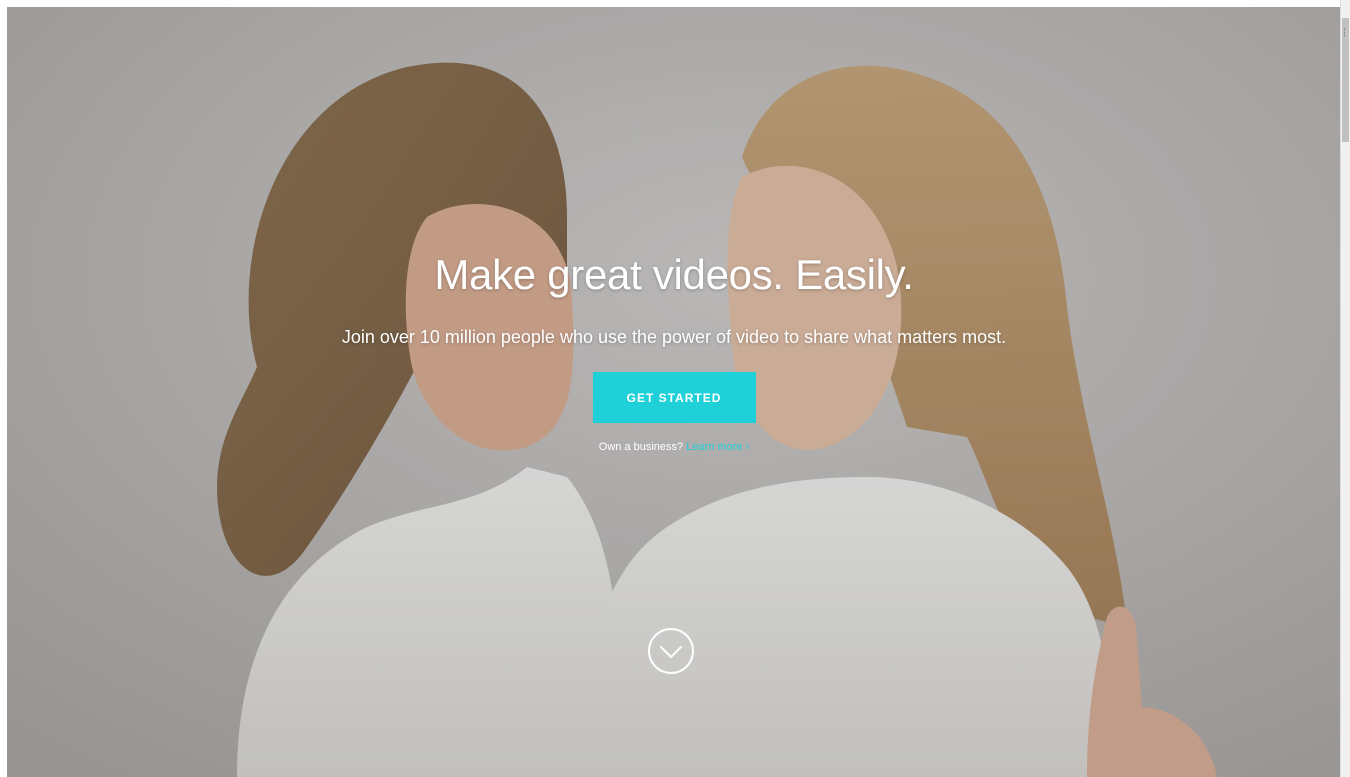  Describe the element at coordinates (641, 447) in the screenshot. I see `business-prompt: Own a business?` at that location.